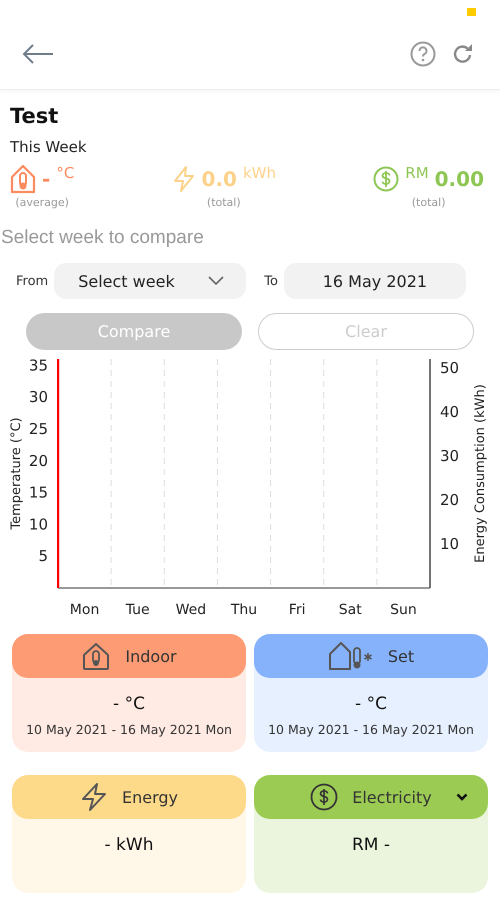 Image resolution: width=500 pixels, height=900 pixels. What do you see at coordinates (191, 610) in the screenshot?
I see `x-tick-label: Wed` at bounding box center [191, 610].